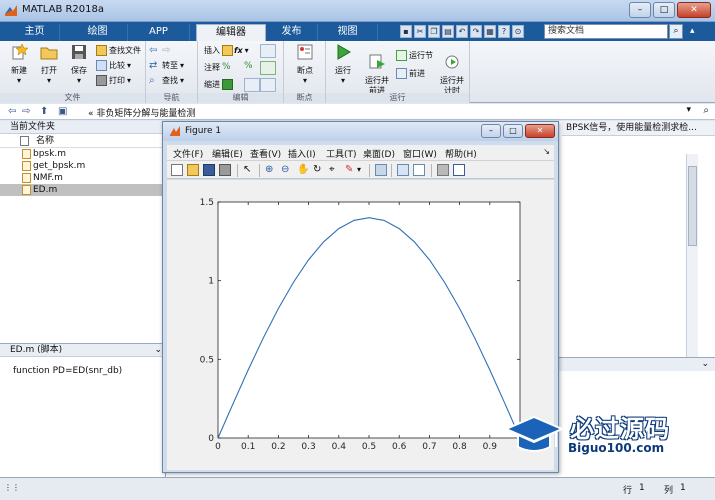  What do you see at coordinates (461, 153) in the screenshot?
I see `menu-help: 帮助(H)` at bounding box center [461, 153].